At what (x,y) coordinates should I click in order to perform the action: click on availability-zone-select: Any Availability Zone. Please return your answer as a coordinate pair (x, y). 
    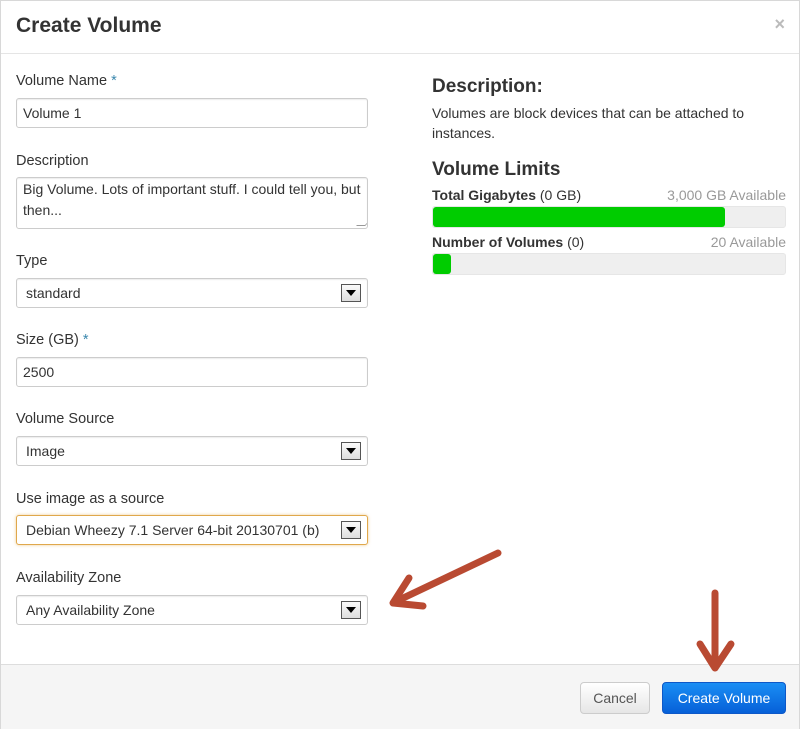
    Looking at the image, I should click on (192, 610).